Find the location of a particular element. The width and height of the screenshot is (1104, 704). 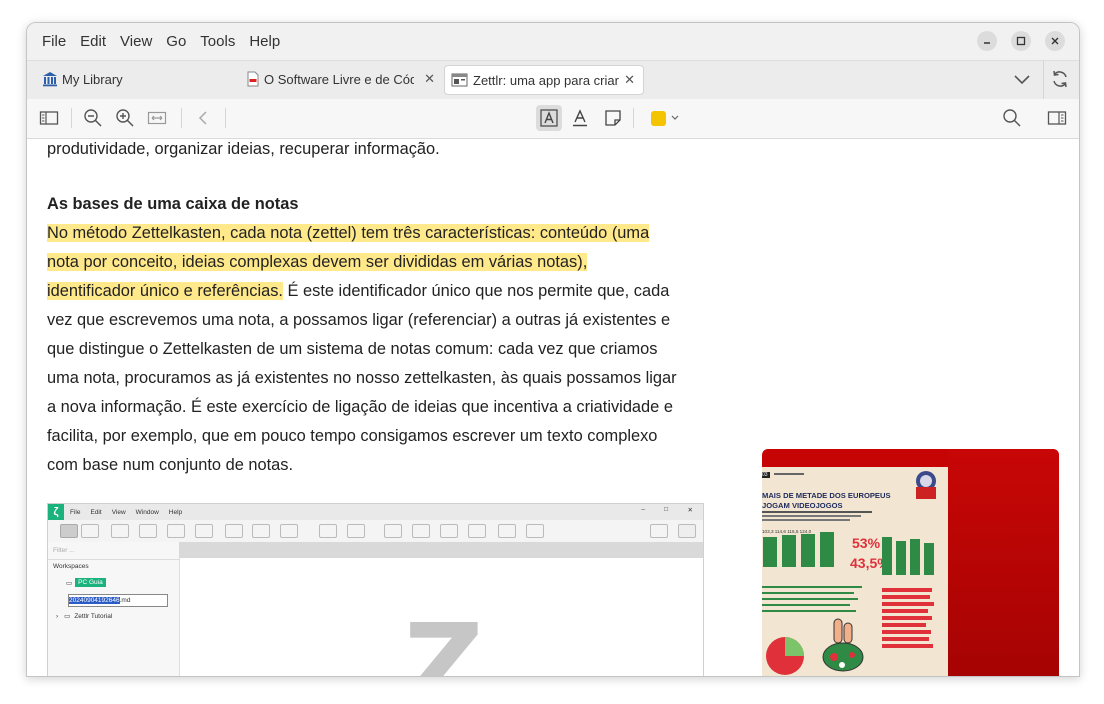

image-menu-item: File is located at coordinates (75, 512).